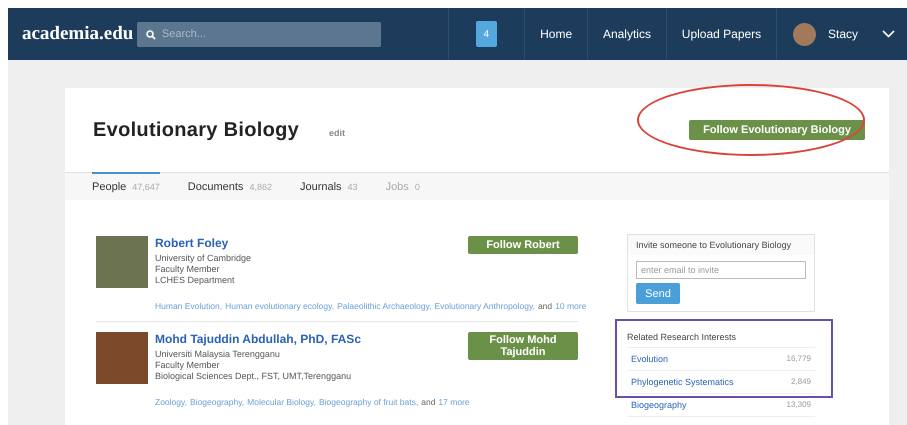 The image size is (907, 425). What do you see at coordinates (658, 293) in the screenshot?
I see `send-button: Send` at bounding box center [658, 293].